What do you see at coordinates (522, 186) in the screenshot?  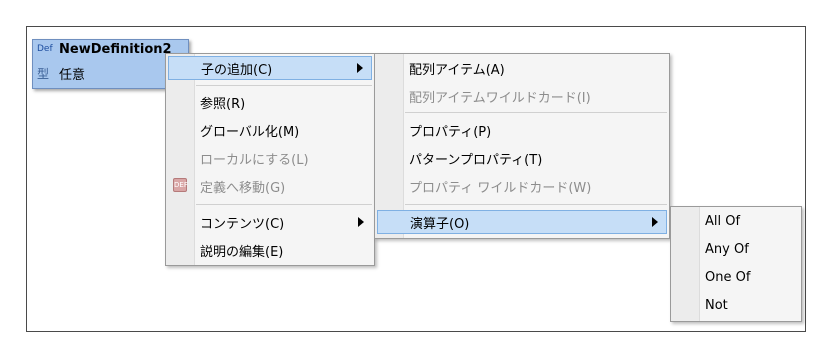 I see `menu-item-property-wildcard: プロパティ ワイルドカード(W)` at bounding box center [522, 186].